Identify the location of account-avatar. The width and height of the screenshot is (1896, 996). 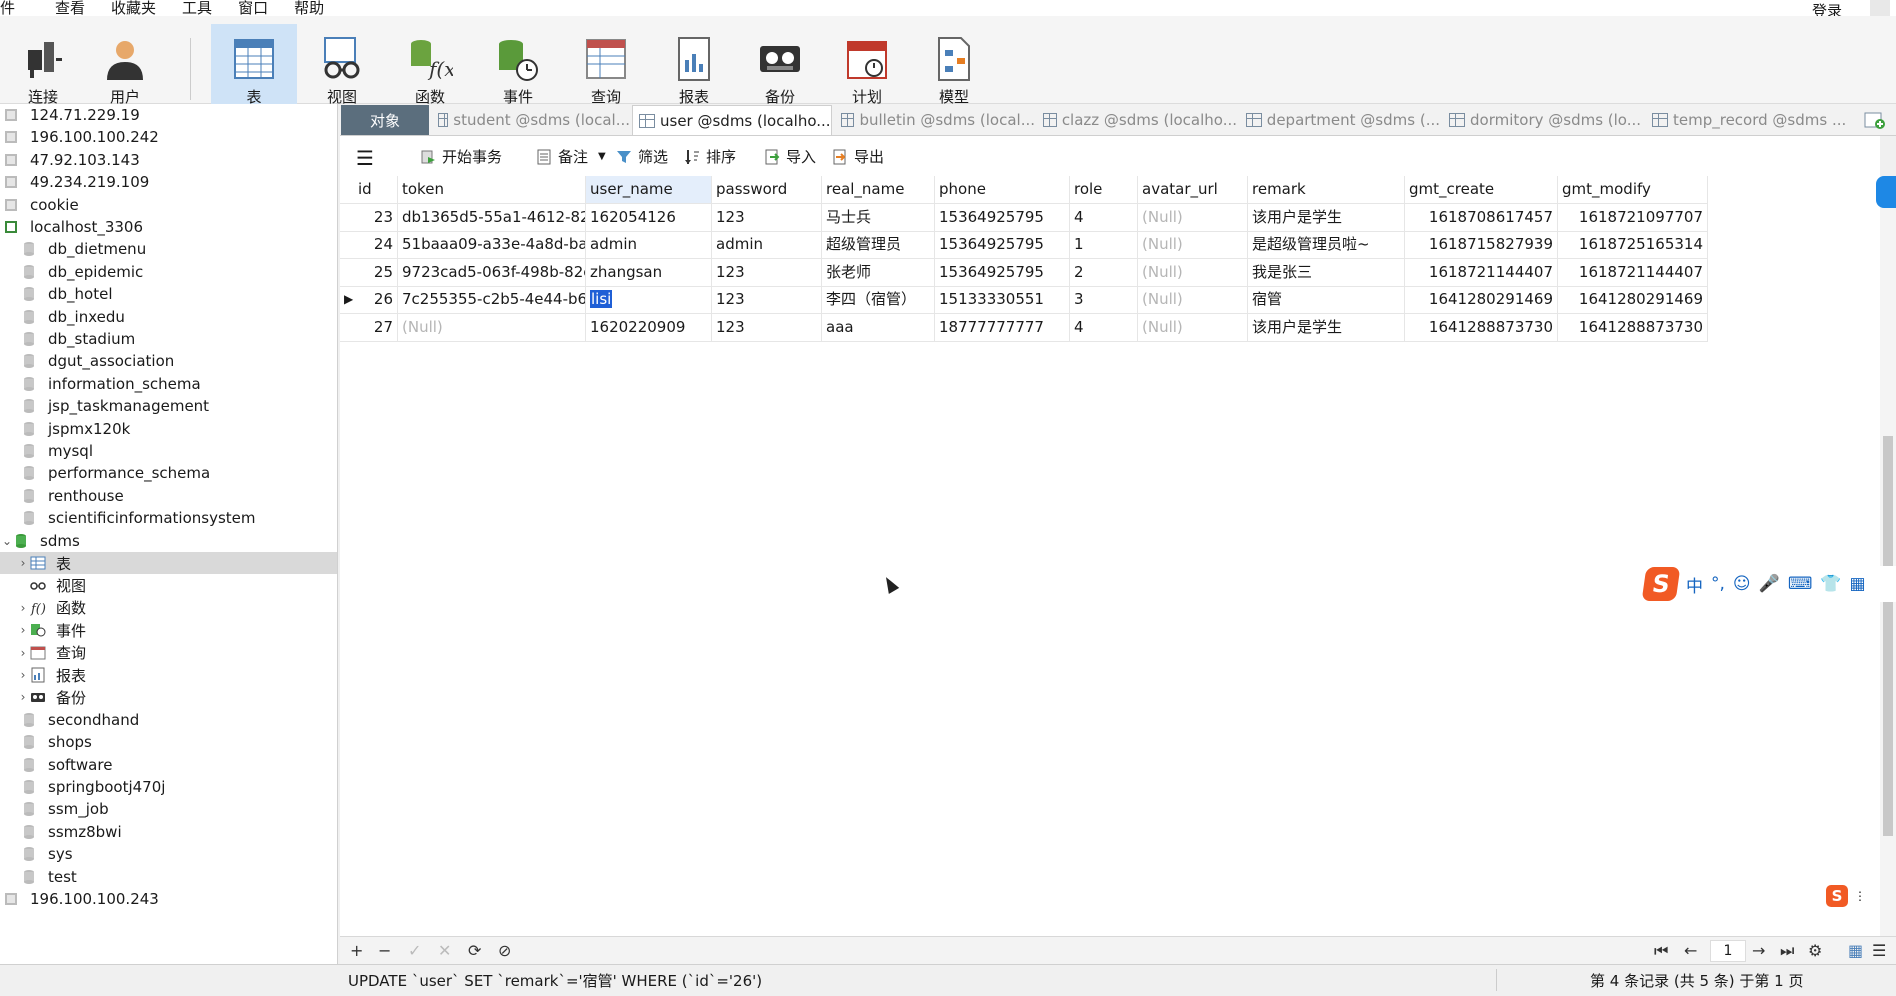
(1880, 8).